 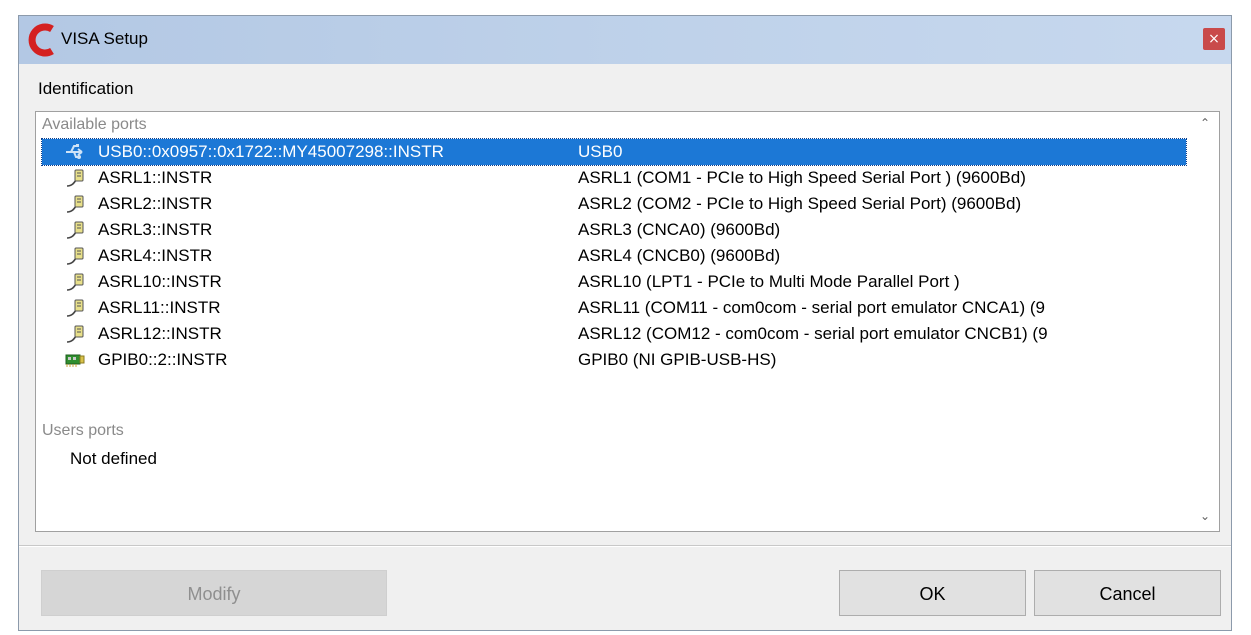 I want to click on chevron-up-icon: ⌃, so click(x=1205, y=123).